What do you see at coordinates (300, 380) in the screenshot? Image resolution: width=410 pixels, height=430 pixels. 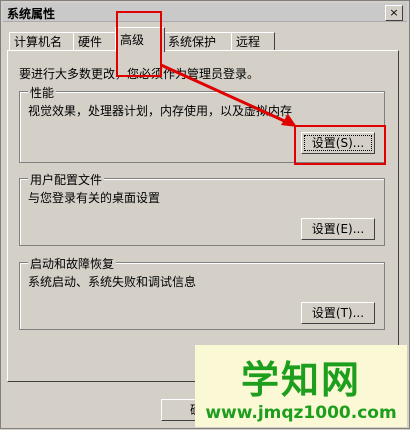 I see `watermark-title: 学知网` at bounding box center [300, 380].